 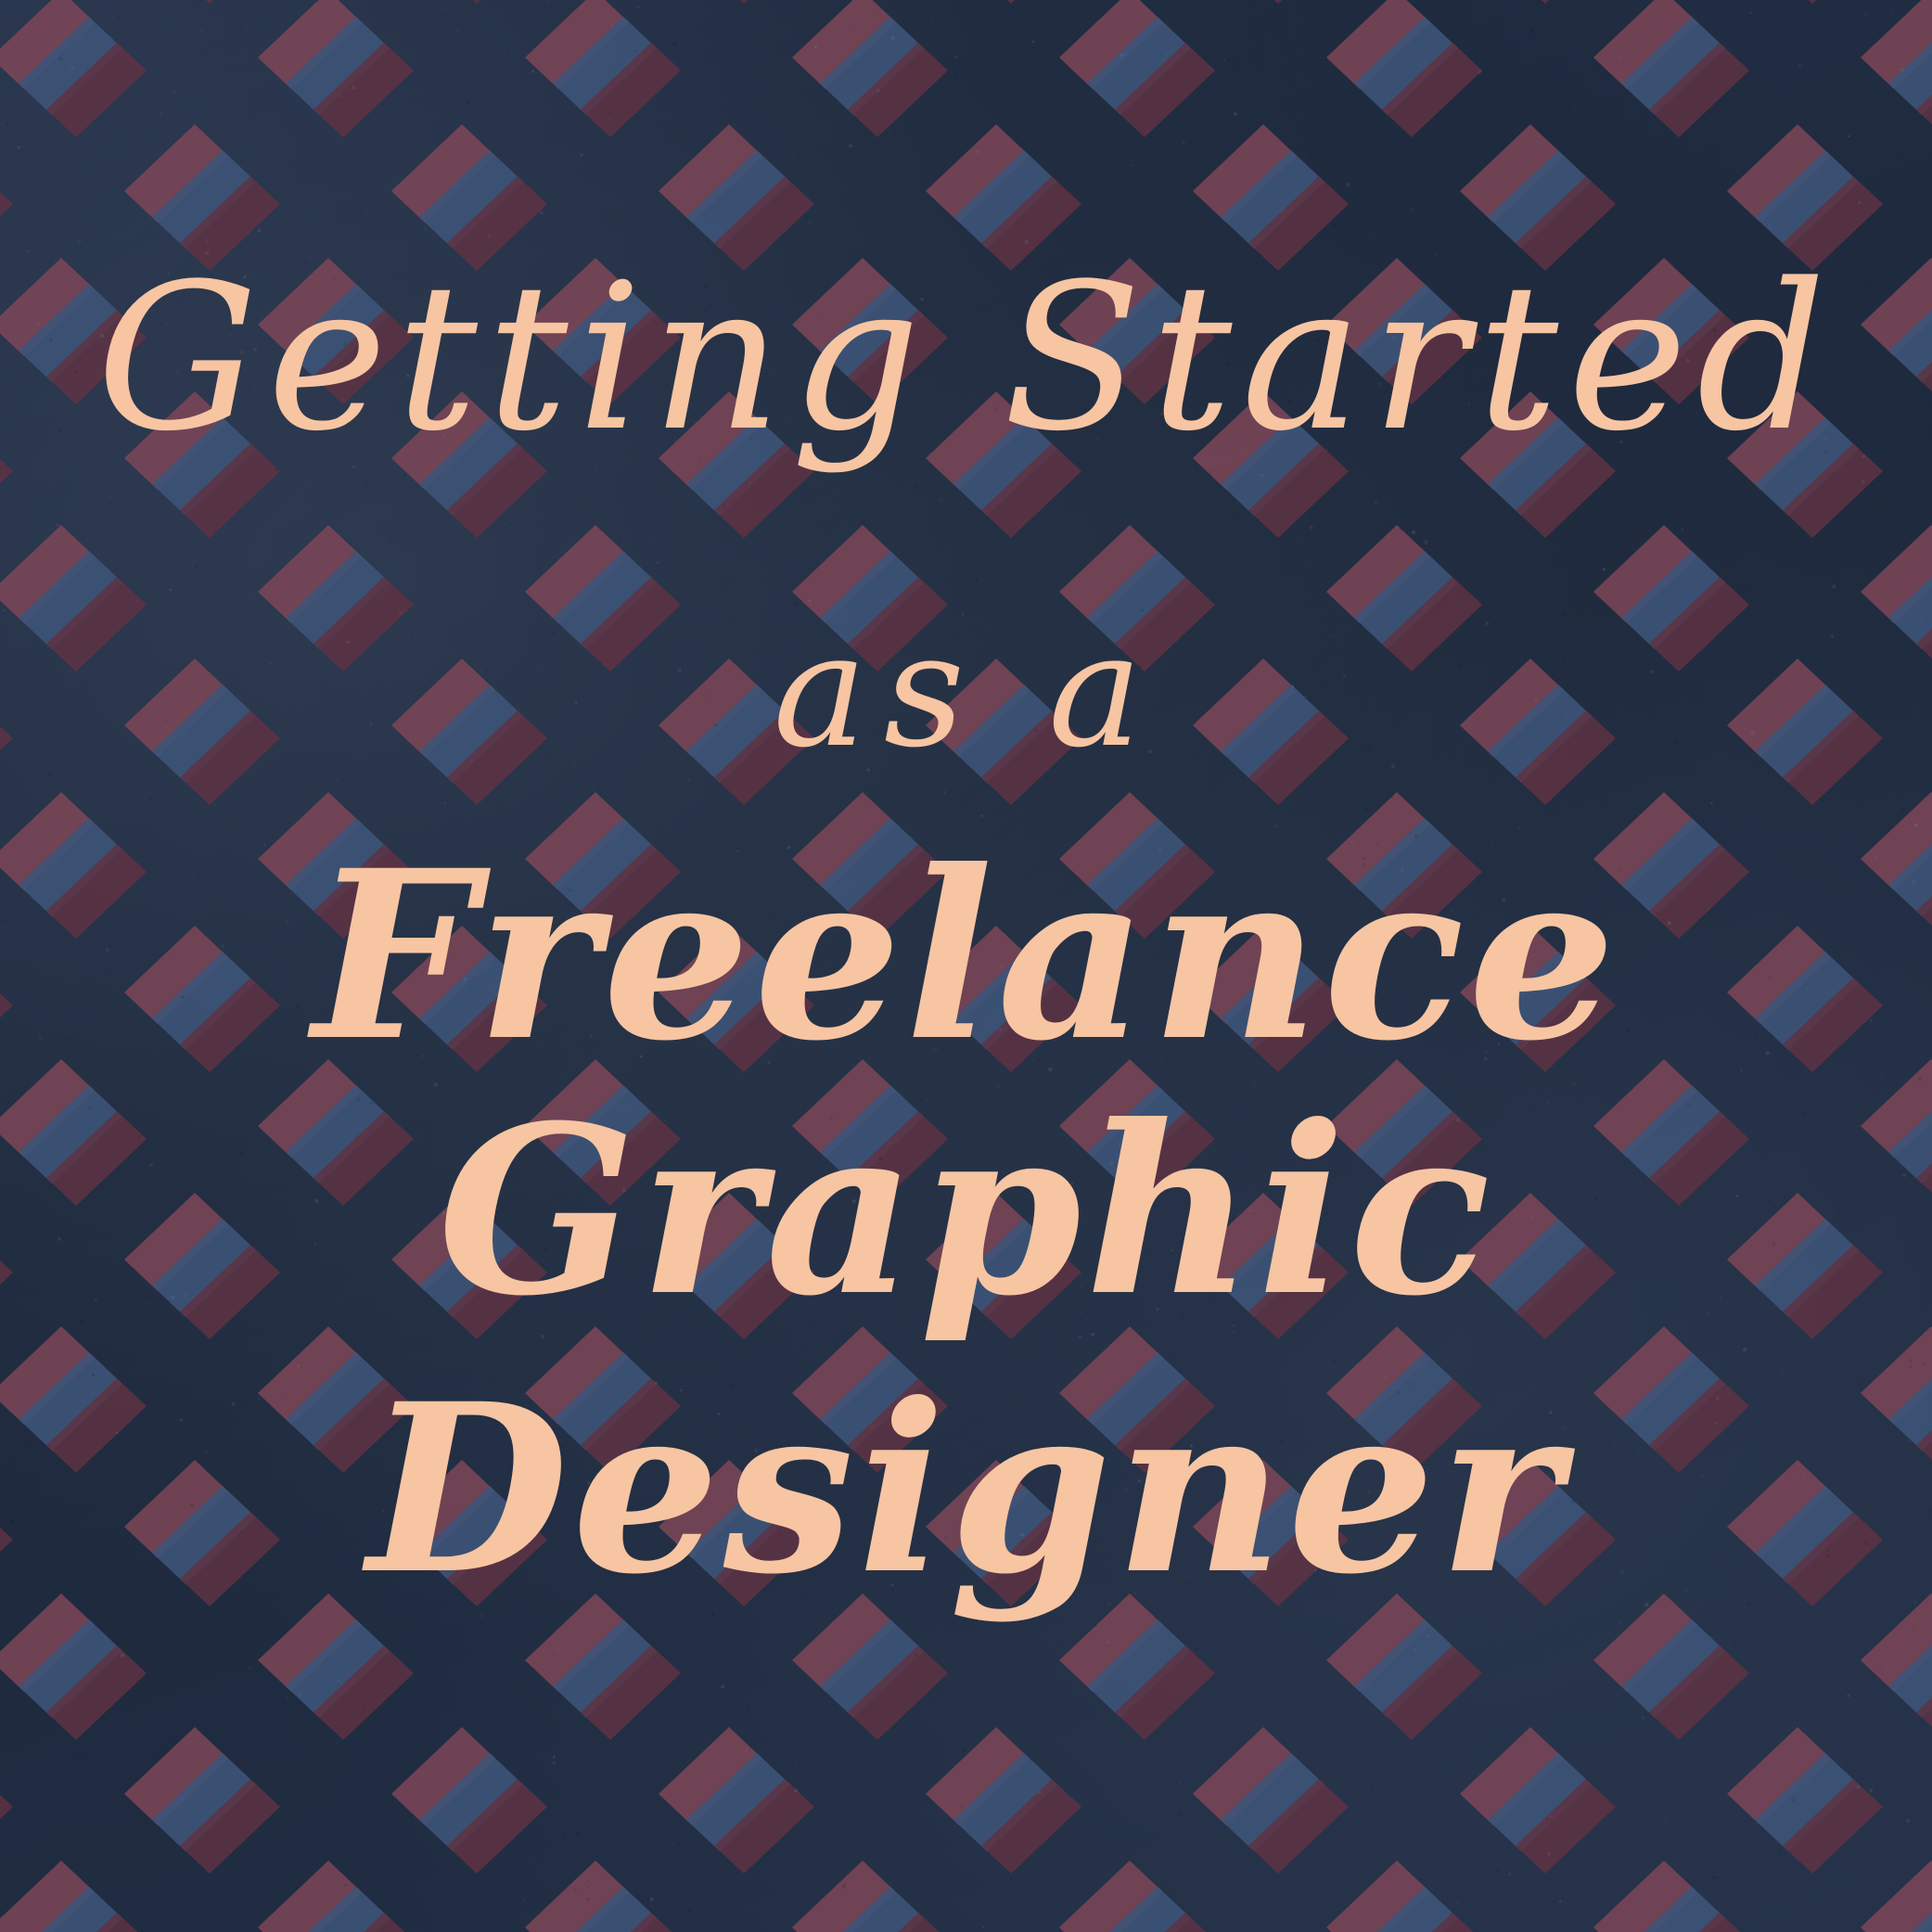 What do you see at coordinates (966, 1488) in the screenshot?
I see `title-line-designer: Designer` at bounding box center [966, 1488].